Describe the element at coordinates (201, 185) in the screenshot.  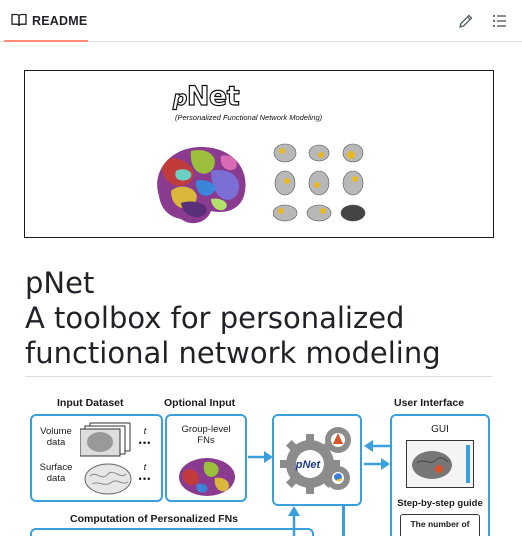
I see `brain-render-illustration` at that location.